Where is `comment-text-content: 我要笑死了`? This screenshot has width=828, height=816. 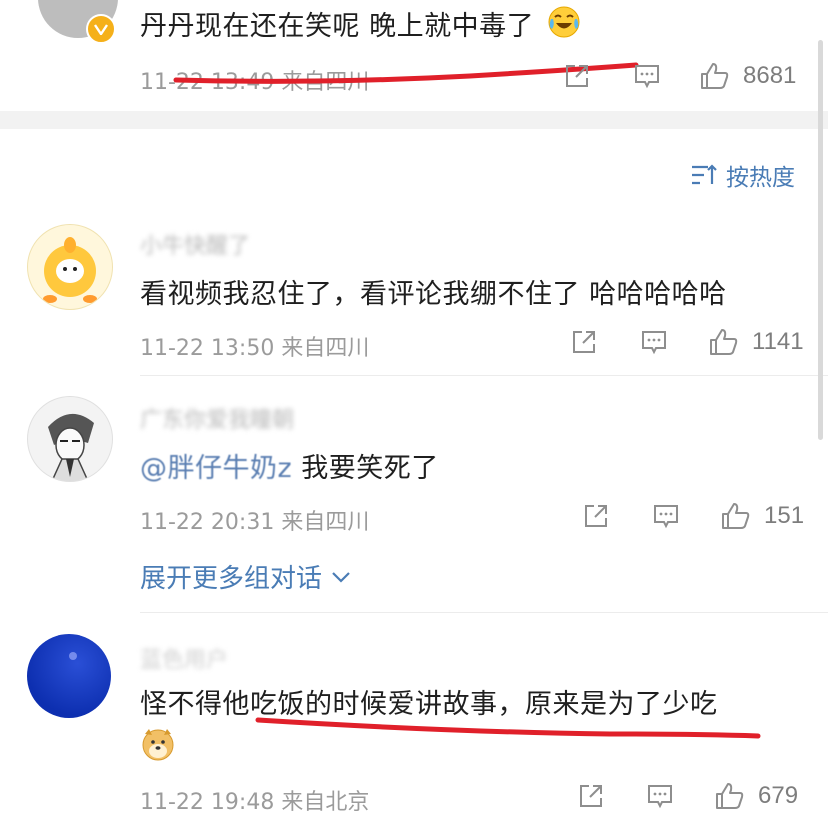
comment-text-content: 我要笑死了 is located at coordinates (365, 468).